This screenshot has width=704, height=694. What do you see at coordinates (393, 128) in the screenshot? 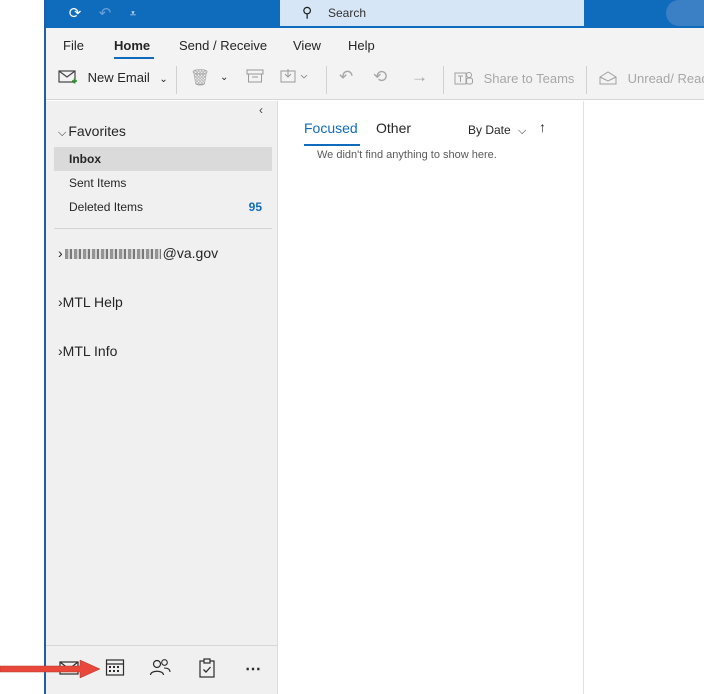
I see `tab-other: Other` at bounding box center [393, 128].